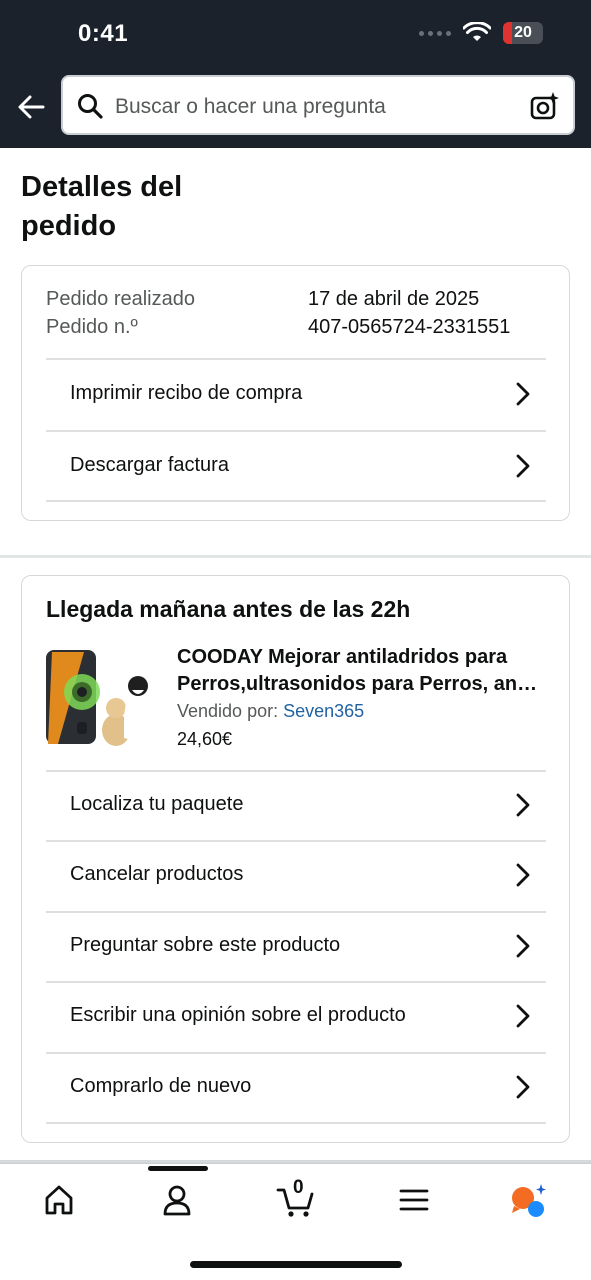 Image resolution: width=591 pixels, height=1280 pixels. What do you see at coordinates (205, 739) in the screenshot?
I see `product-price: 24,60€` at bounding box center [205, 739].